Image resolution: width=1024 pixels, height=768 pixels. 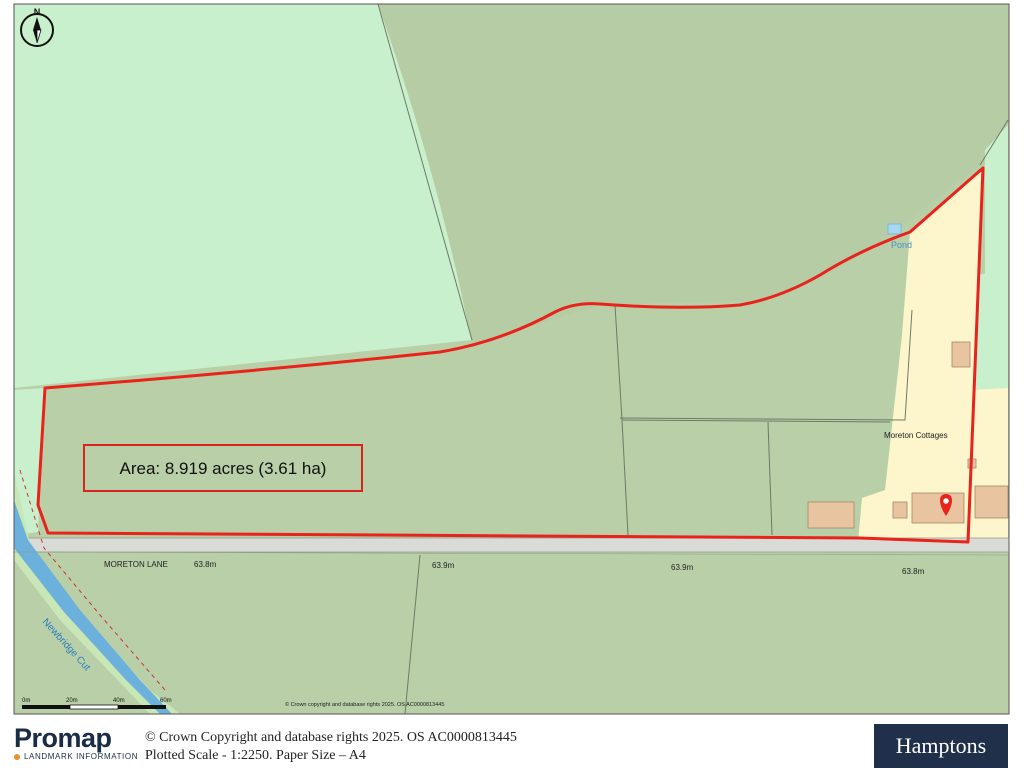 I want to click on scale-tick-label: 0m, so click(x=26, y=701).